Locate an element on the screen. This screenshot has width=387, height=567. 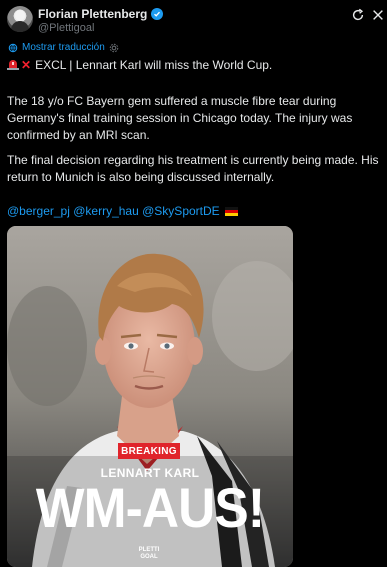
plettigoal-logo: PLETTI GOAL is located at coordinates (149, 553).